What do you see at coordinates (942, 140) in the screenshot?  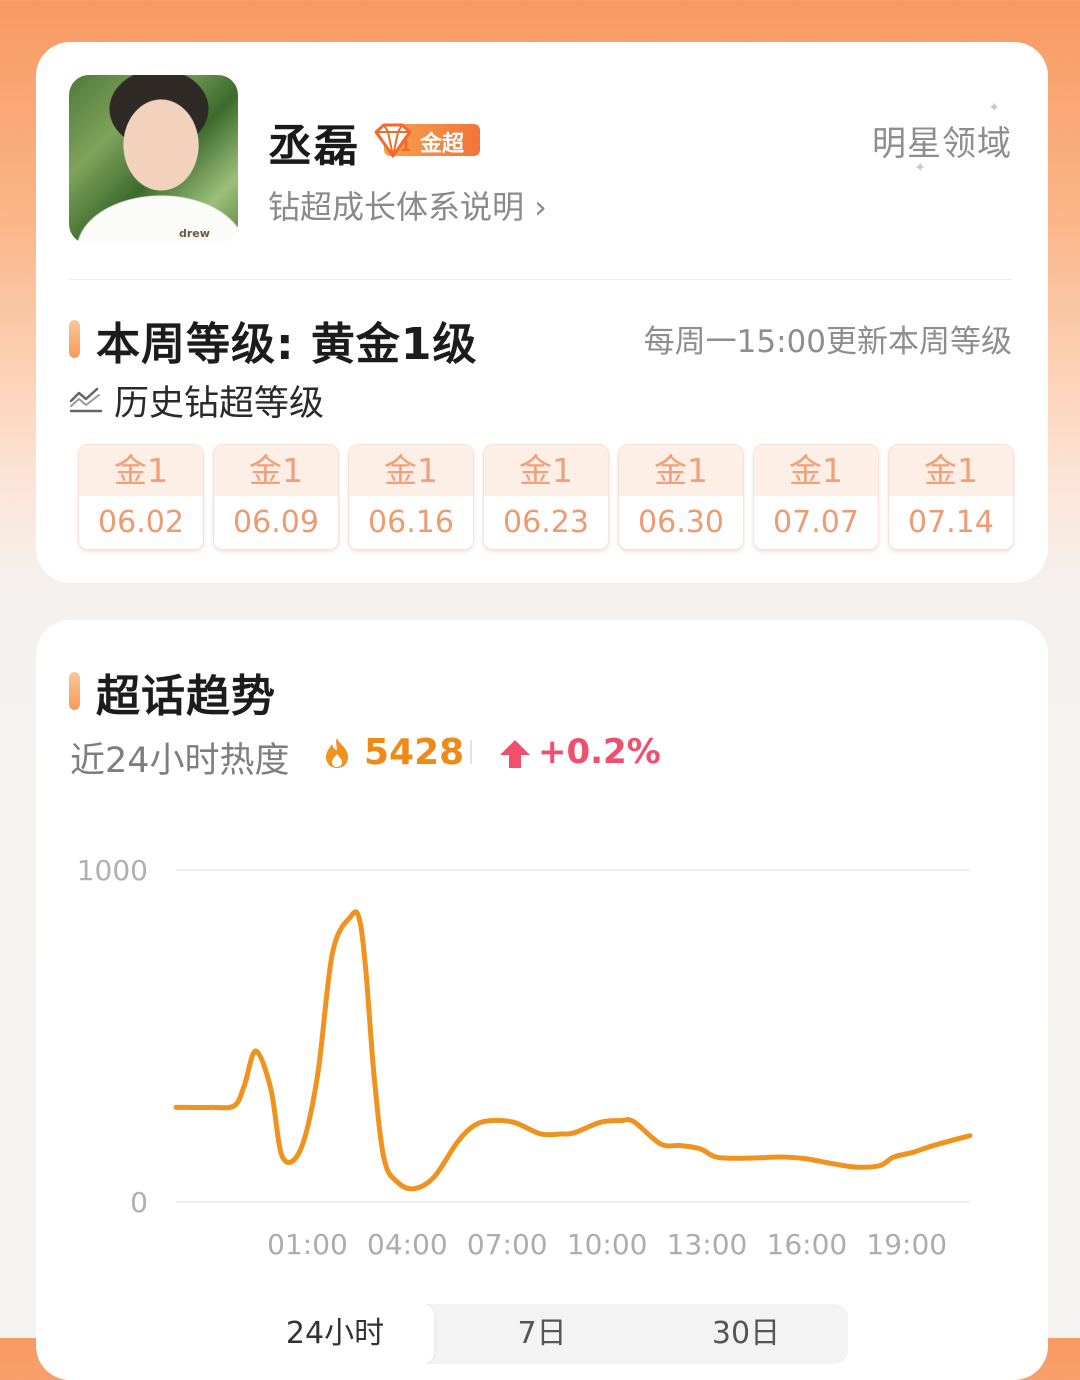 I see `star-domain-label: 明星领域` at bounding box center [942, 140].